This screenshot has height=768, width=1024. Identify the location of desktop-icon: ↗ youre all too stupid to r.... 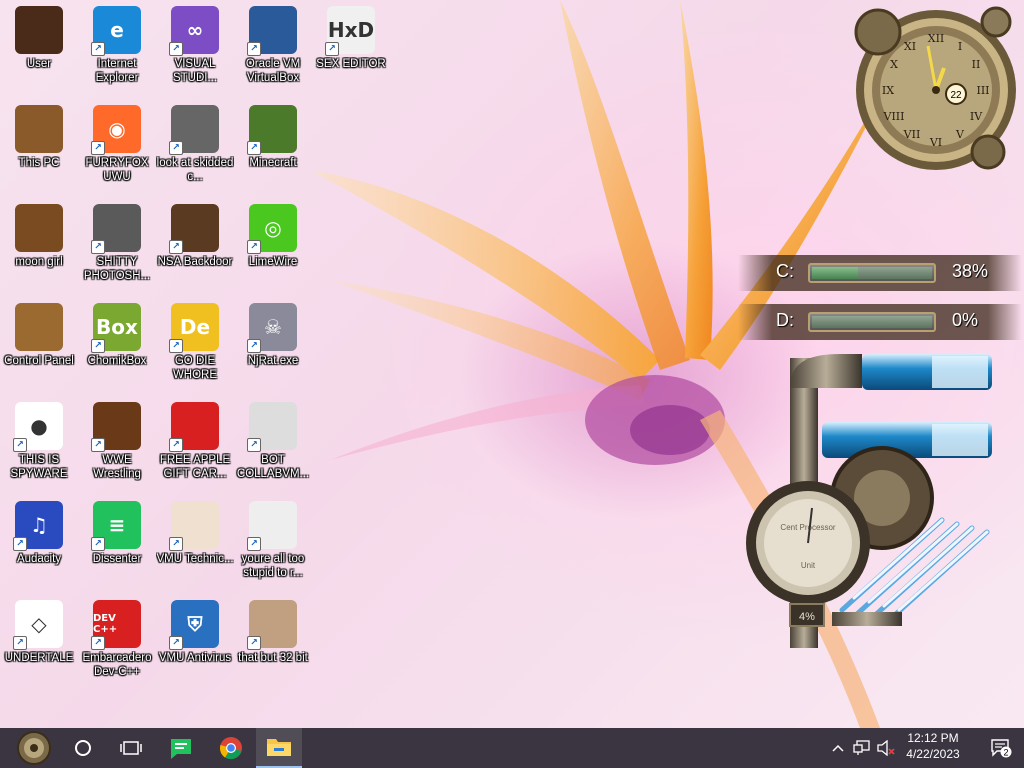
(273, 549).